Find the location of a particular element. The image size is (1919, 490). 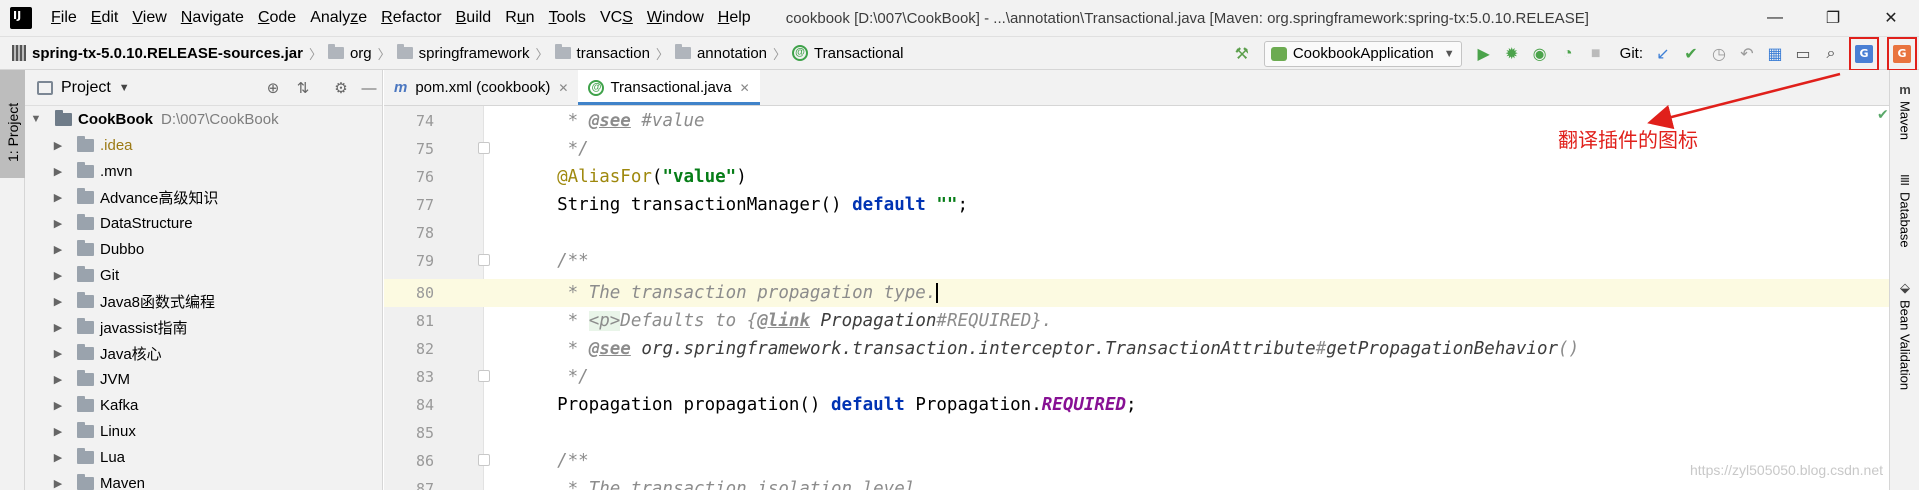

tree-root-cookbook: ▼ CookBook D:\007\CookBook is located at coordinates (154, 119).